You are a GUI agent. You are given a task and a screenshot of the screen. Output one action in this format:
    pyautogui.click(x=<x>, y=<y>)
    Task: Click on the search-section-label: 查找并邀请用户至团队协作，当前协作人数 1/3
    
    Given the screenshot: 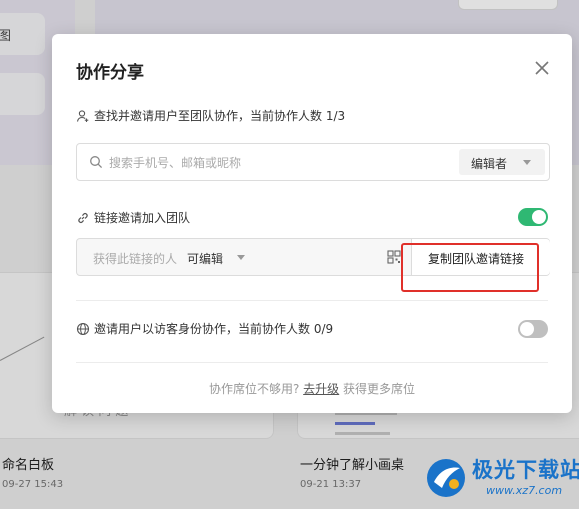 What is the action you would take?
    pyautogui.click(x=210, y=115)
    